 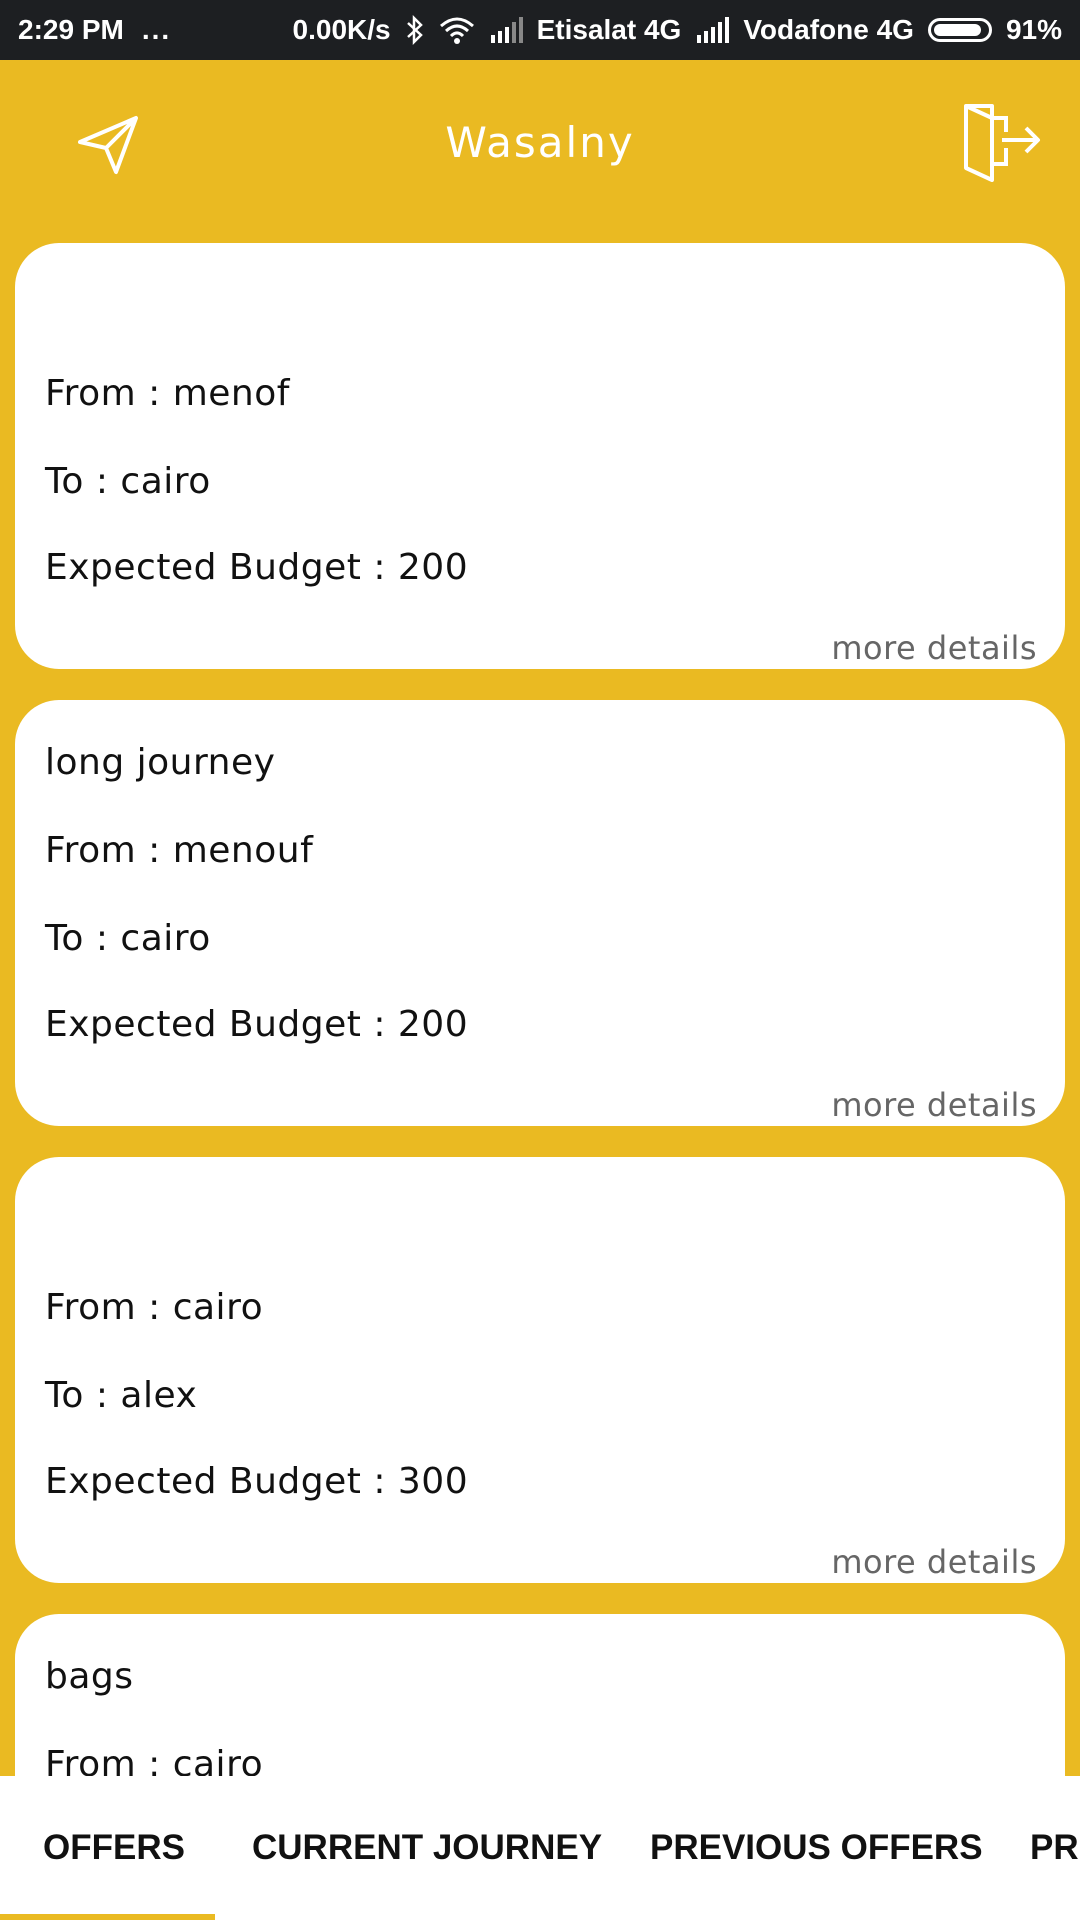 What do you see at coordinates (114, 1848) in the screenshot?
I see `tab-offers: OFFERS` at bounding box center [114, 1848].